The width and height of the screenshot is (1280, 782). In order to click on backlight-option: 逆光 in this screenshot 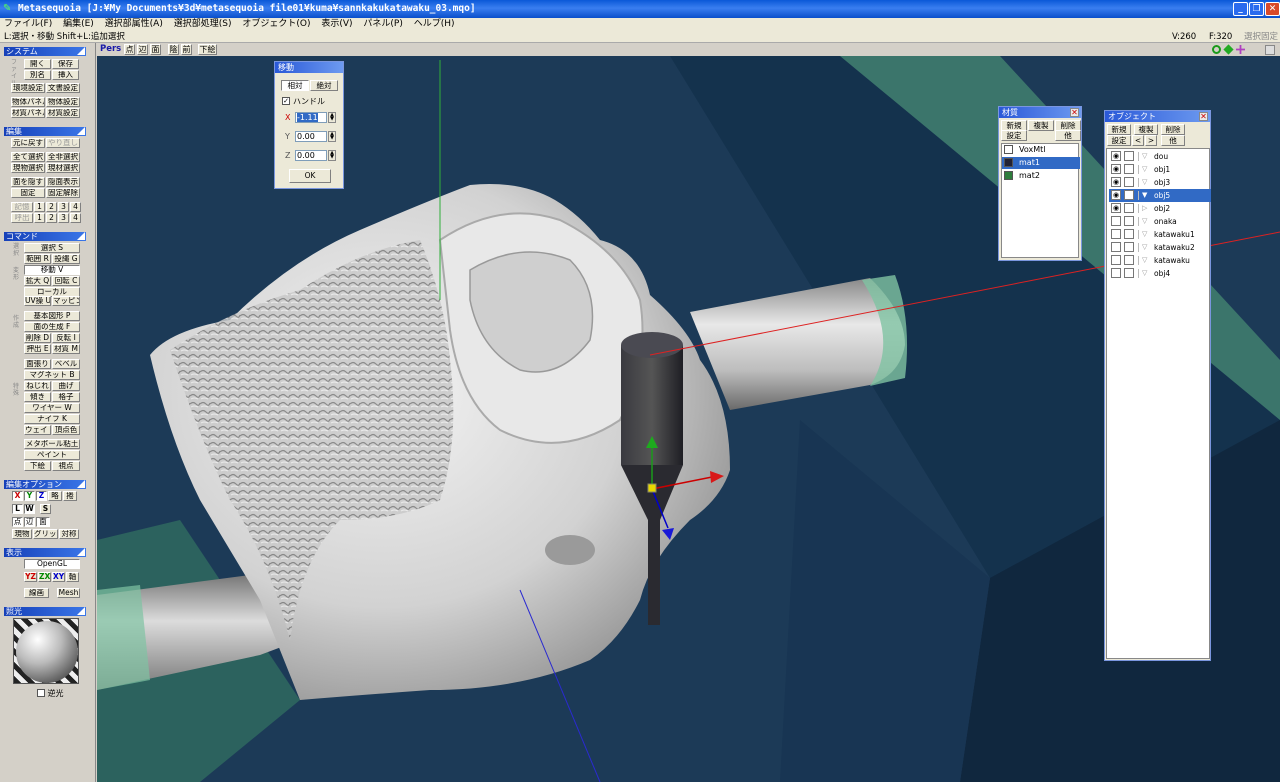, I will do `click(50, 693)`.